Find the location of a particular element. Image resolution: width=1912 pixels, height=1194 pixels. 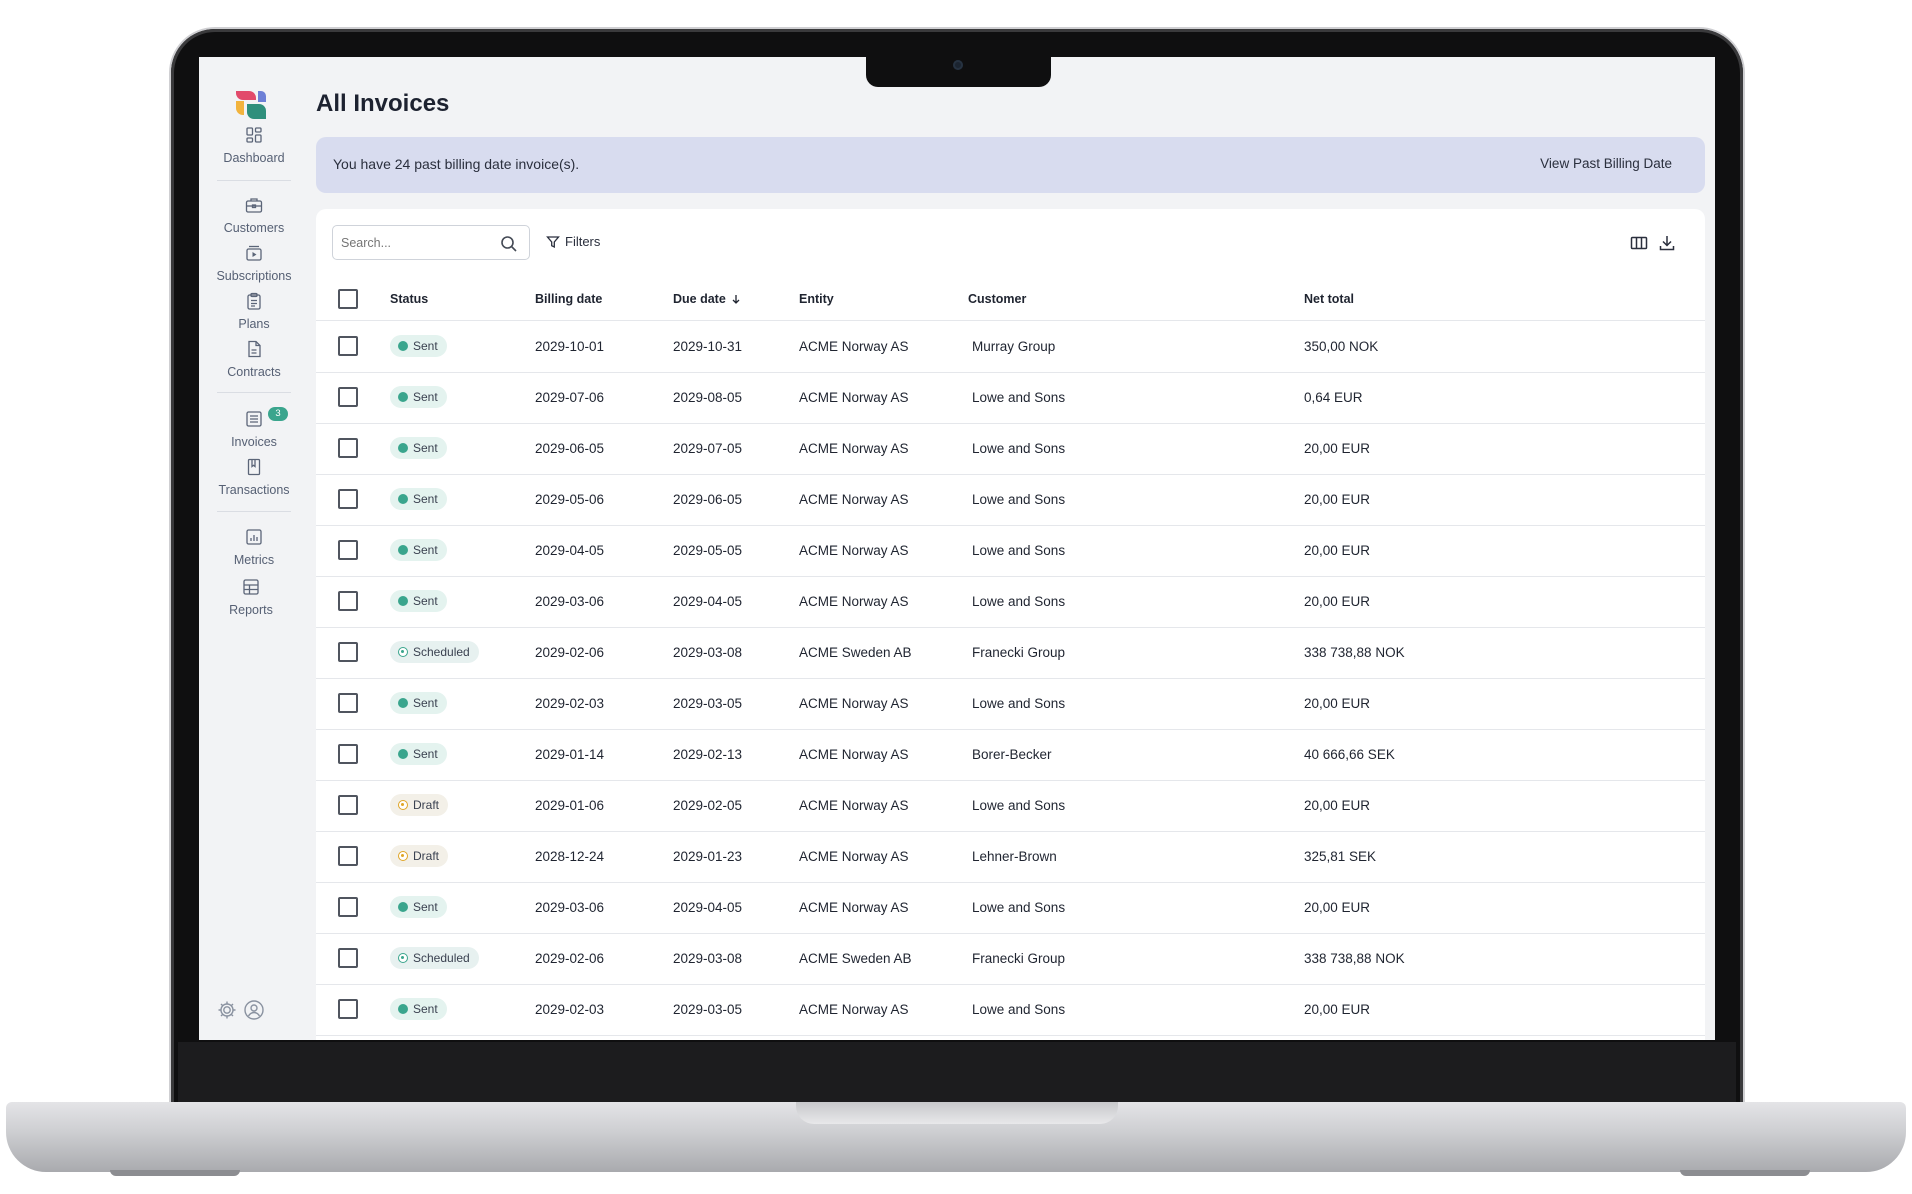

column-header-billing-date: Billing date is located at coordinates (568, 299).